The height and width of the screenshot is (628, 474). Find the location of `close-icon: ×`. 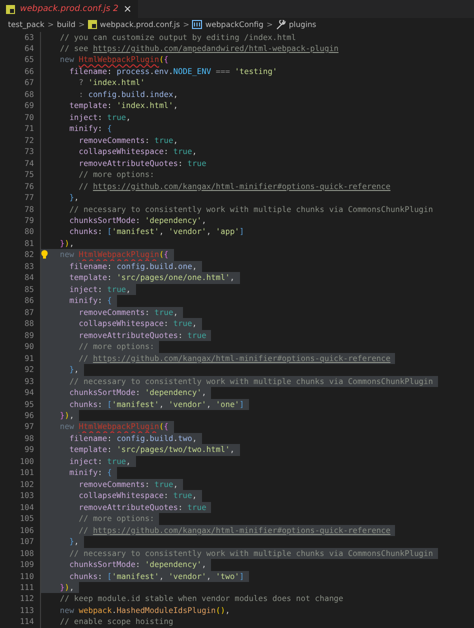

close-icon: × is located at coordinates (127, 9).